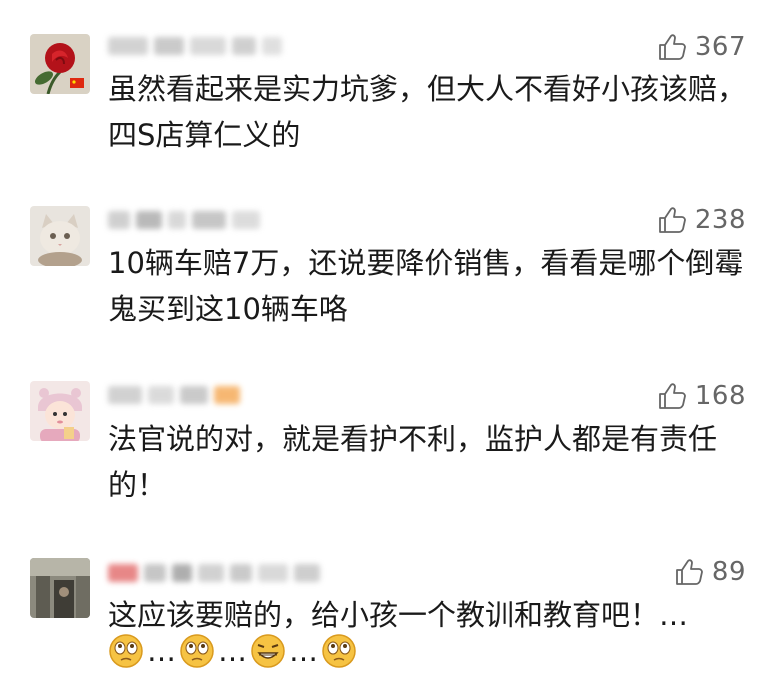 The height and width of the screenshot is (682, 776). Describe the element at coordinates (413, 462) in the screenshot. I see `comment-text: 法官说的对，就是看护不利，监护人都是有责任的！` at that location.